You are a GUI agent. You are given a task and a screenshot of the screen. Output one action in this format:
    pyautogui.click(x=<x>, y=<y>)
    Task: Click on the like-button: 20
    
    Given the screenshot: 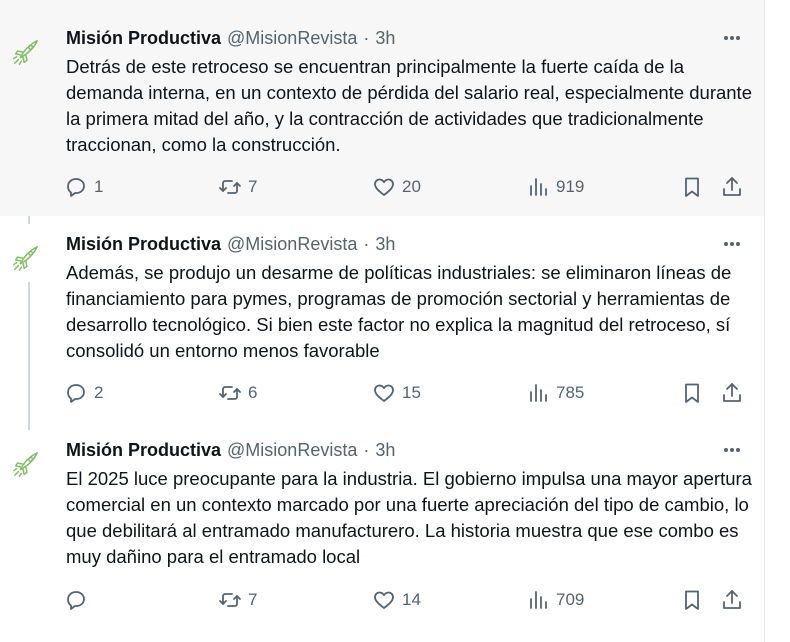 What is the action you would take?
    pyautogui.click(x=396, y=187)
    